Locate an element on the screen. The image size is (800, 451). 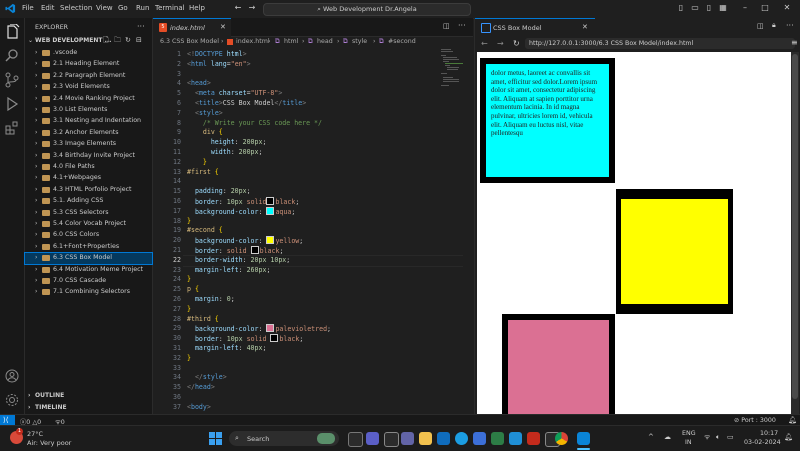
tab-index-html: 5 index.html ✕ is located at coordinates (192, 27).